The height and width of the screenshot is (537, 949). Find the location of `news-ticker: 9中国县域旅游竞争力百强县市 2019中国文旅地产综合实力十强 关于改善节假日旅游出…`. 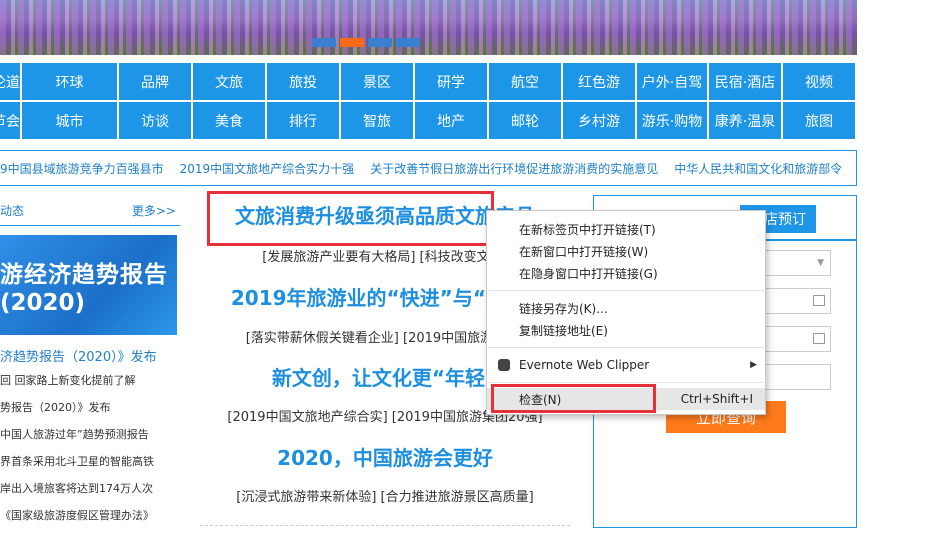

news-ticker: 9中国县域旅游竞争力百强县市 2019中国文旅地产综合实力十强 关于改善节假日旅游出… is located at coordinates (428, 168).